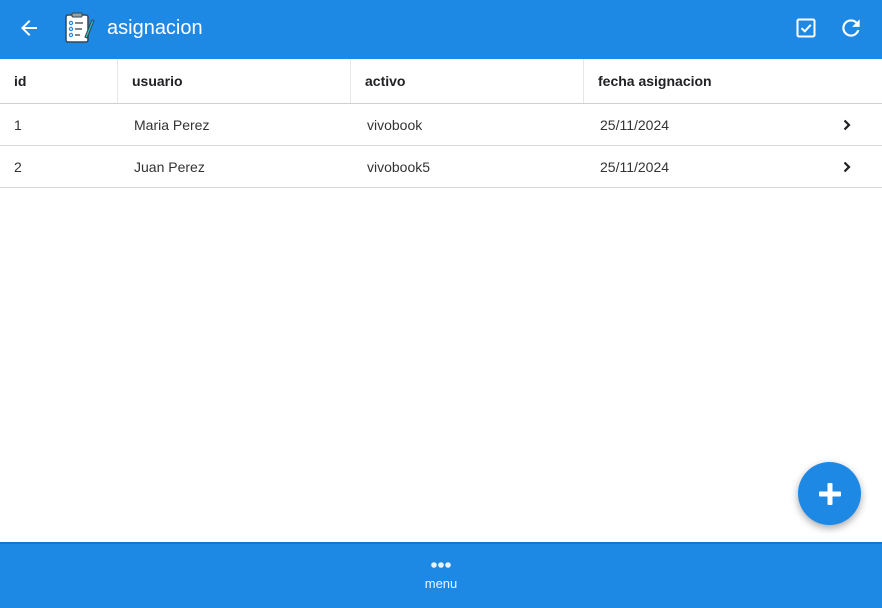 This screenshot has width=882, height=608. What do you see at coordinates (172, 125) in the screenshot?
I see `cell-usuario: Maria Perez` at bounding box center [172, 125].